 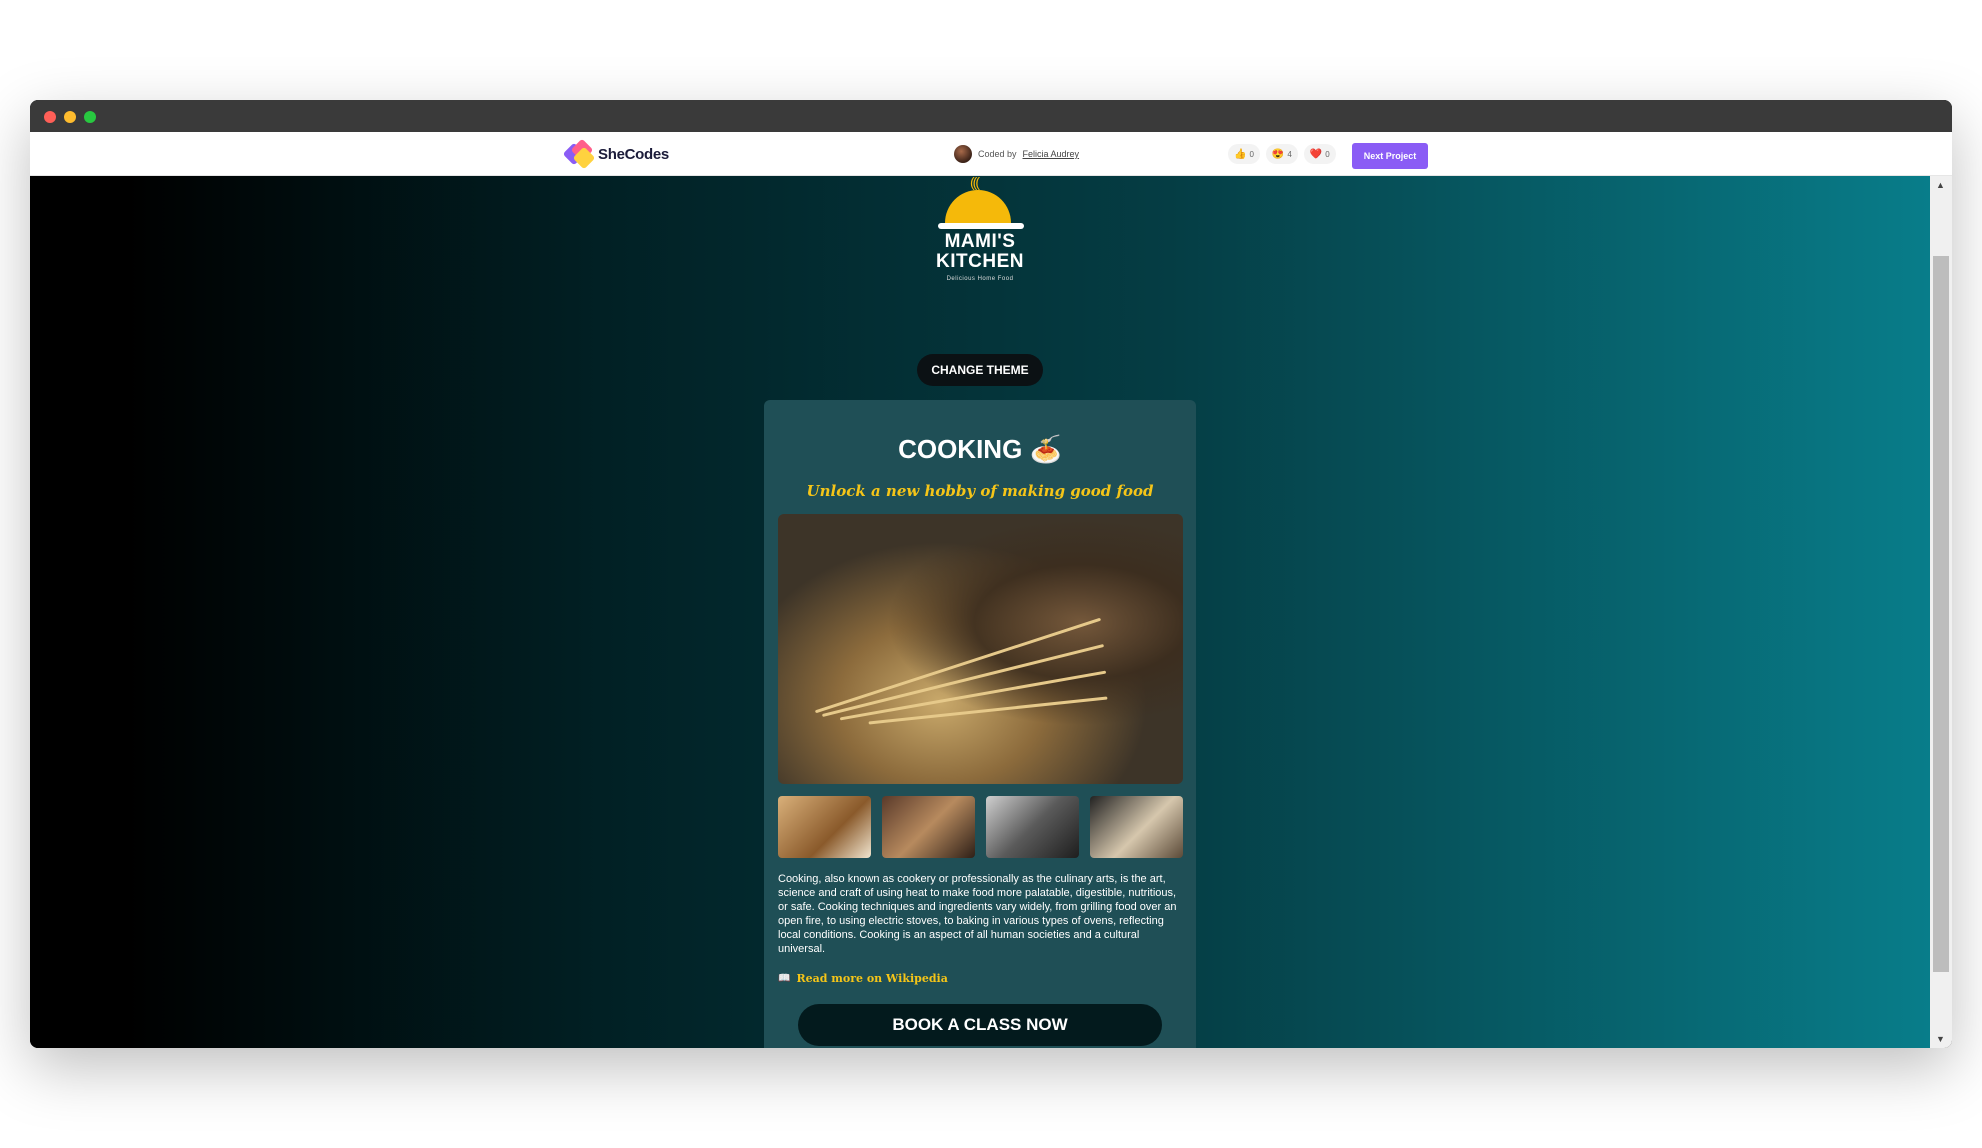 What do you see at coordinates (1289, 154) in the screenshot?
I see `reaction-count: 4` at bounding box center [1289, 154].